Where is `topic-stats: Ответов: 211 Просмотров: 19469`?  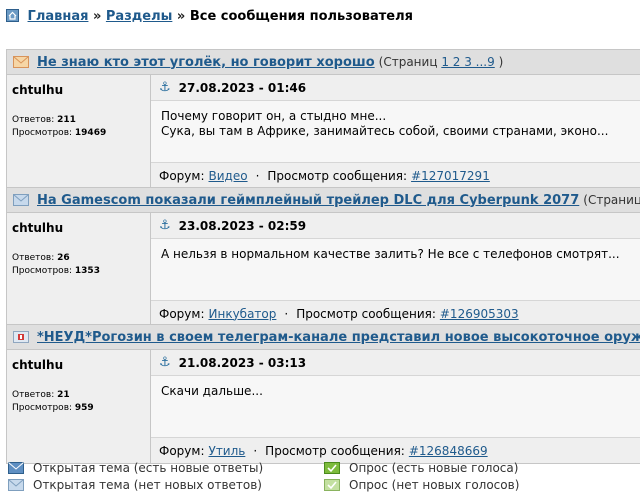
topic-stats: Ответов: 211 Просмотров: 19469 is located at coordinates (59, 127).